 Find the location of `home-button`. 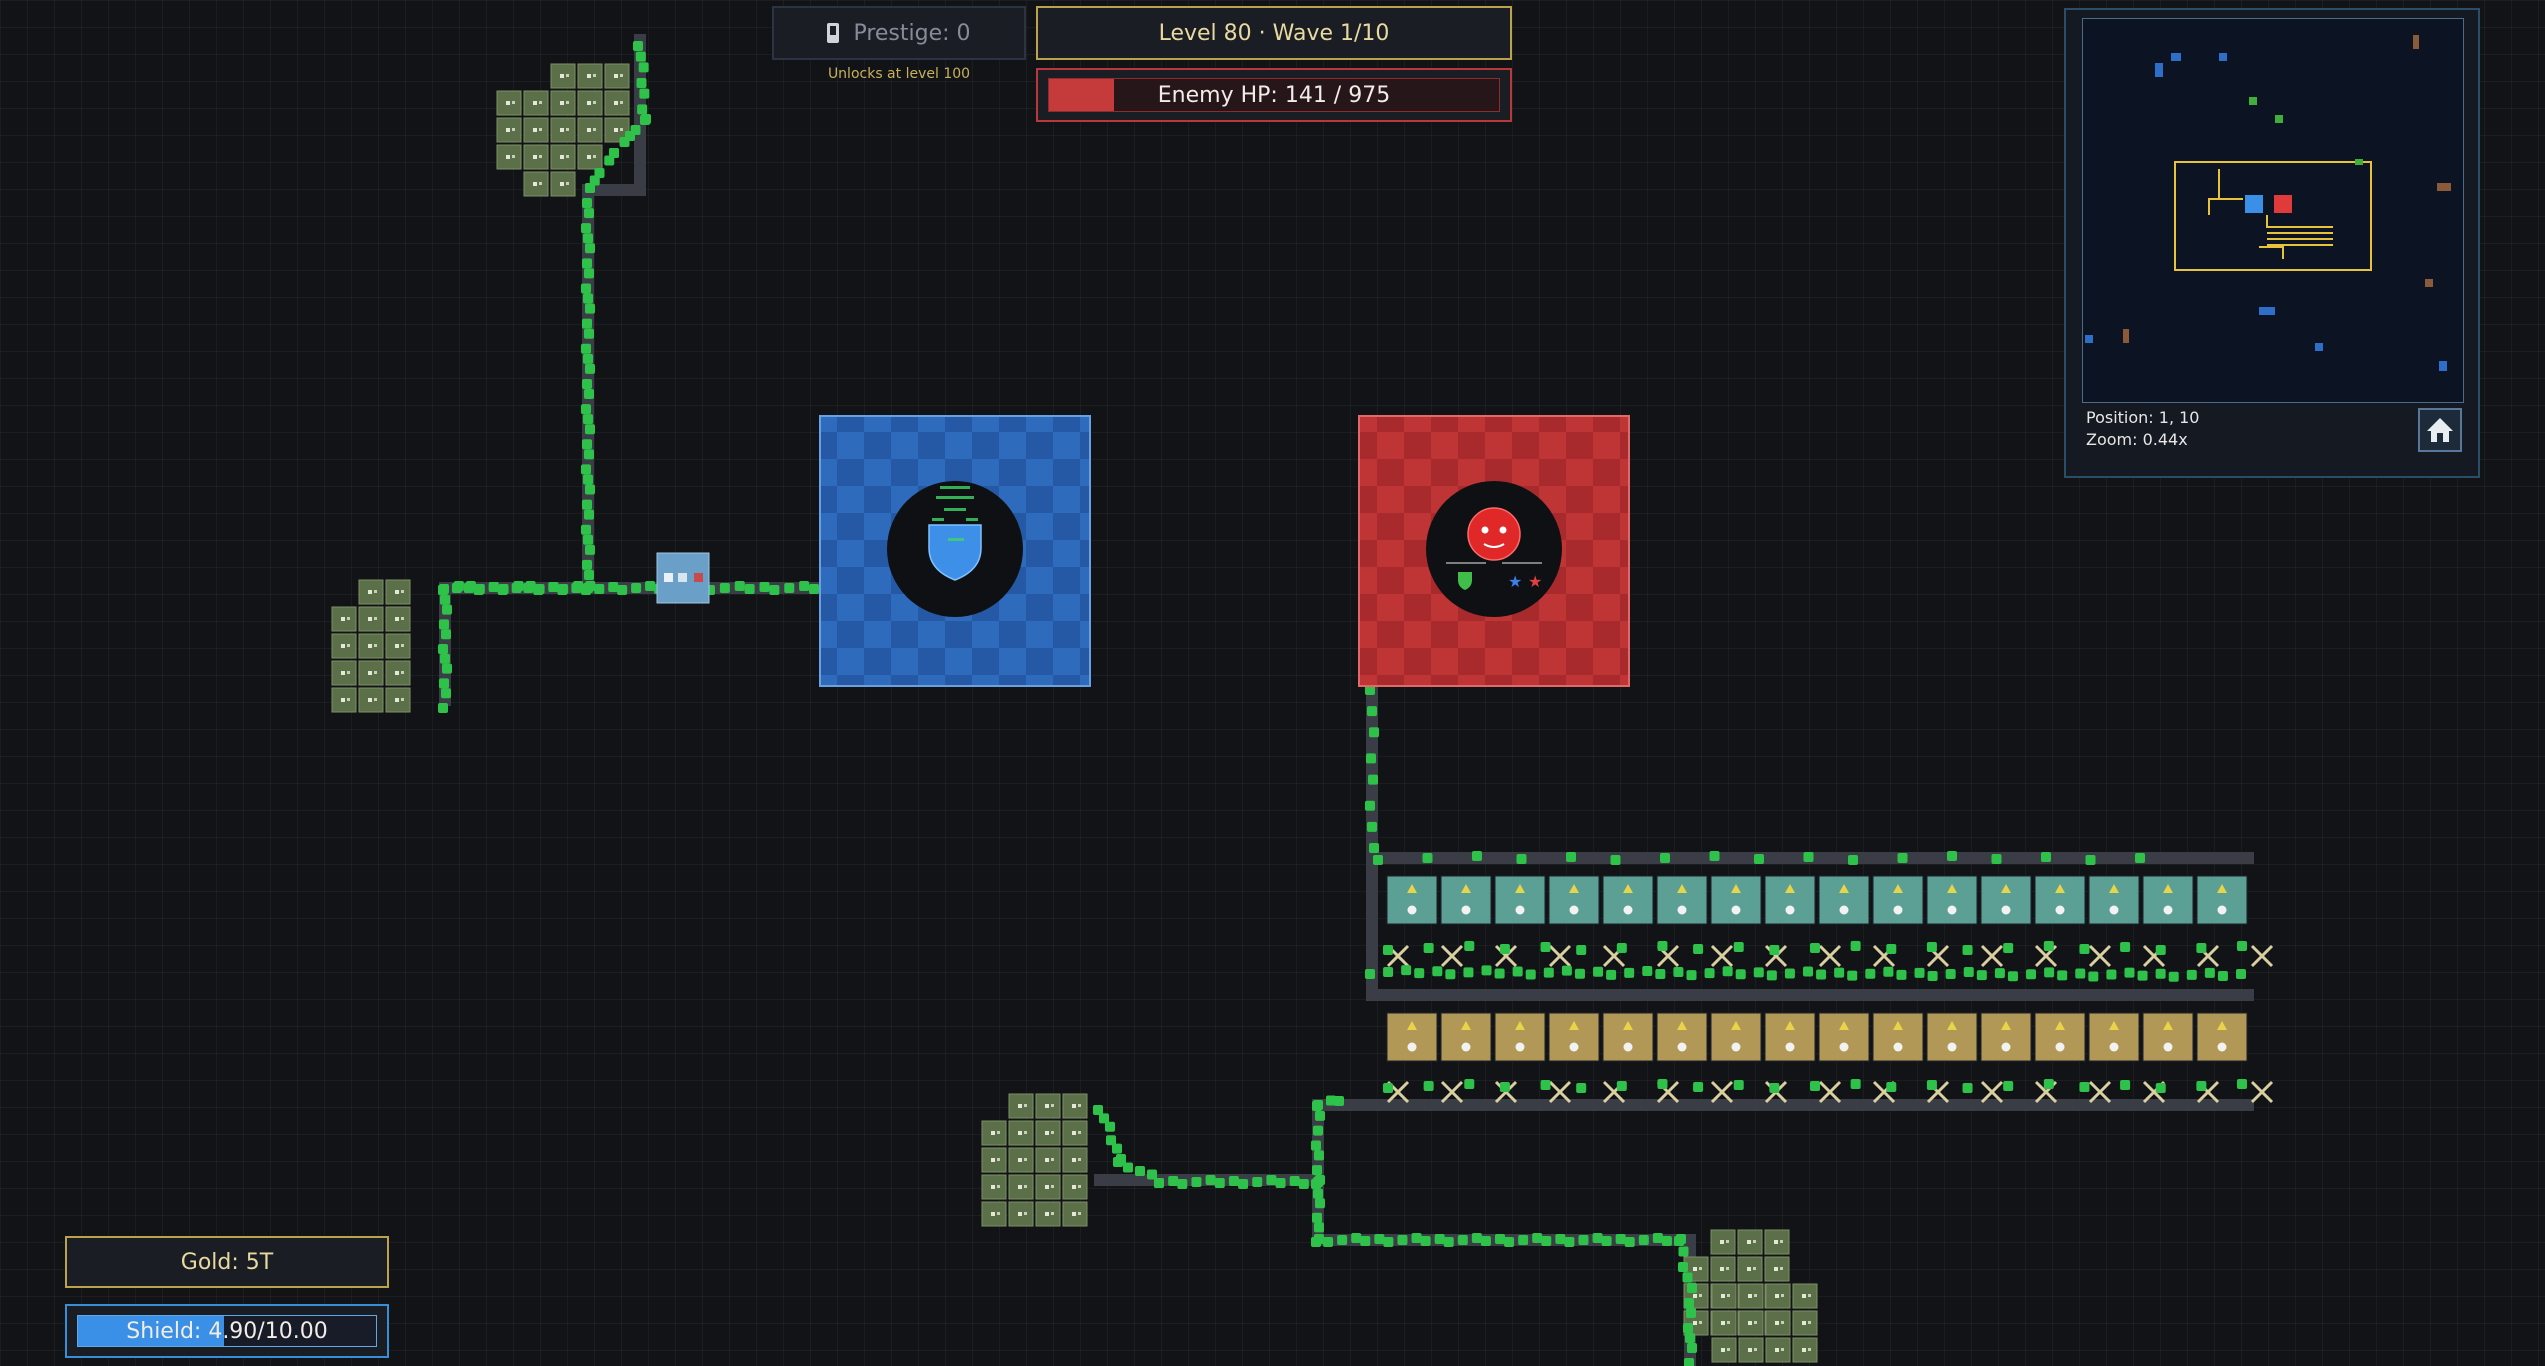

home-button is located at coordinates (2440, 430).